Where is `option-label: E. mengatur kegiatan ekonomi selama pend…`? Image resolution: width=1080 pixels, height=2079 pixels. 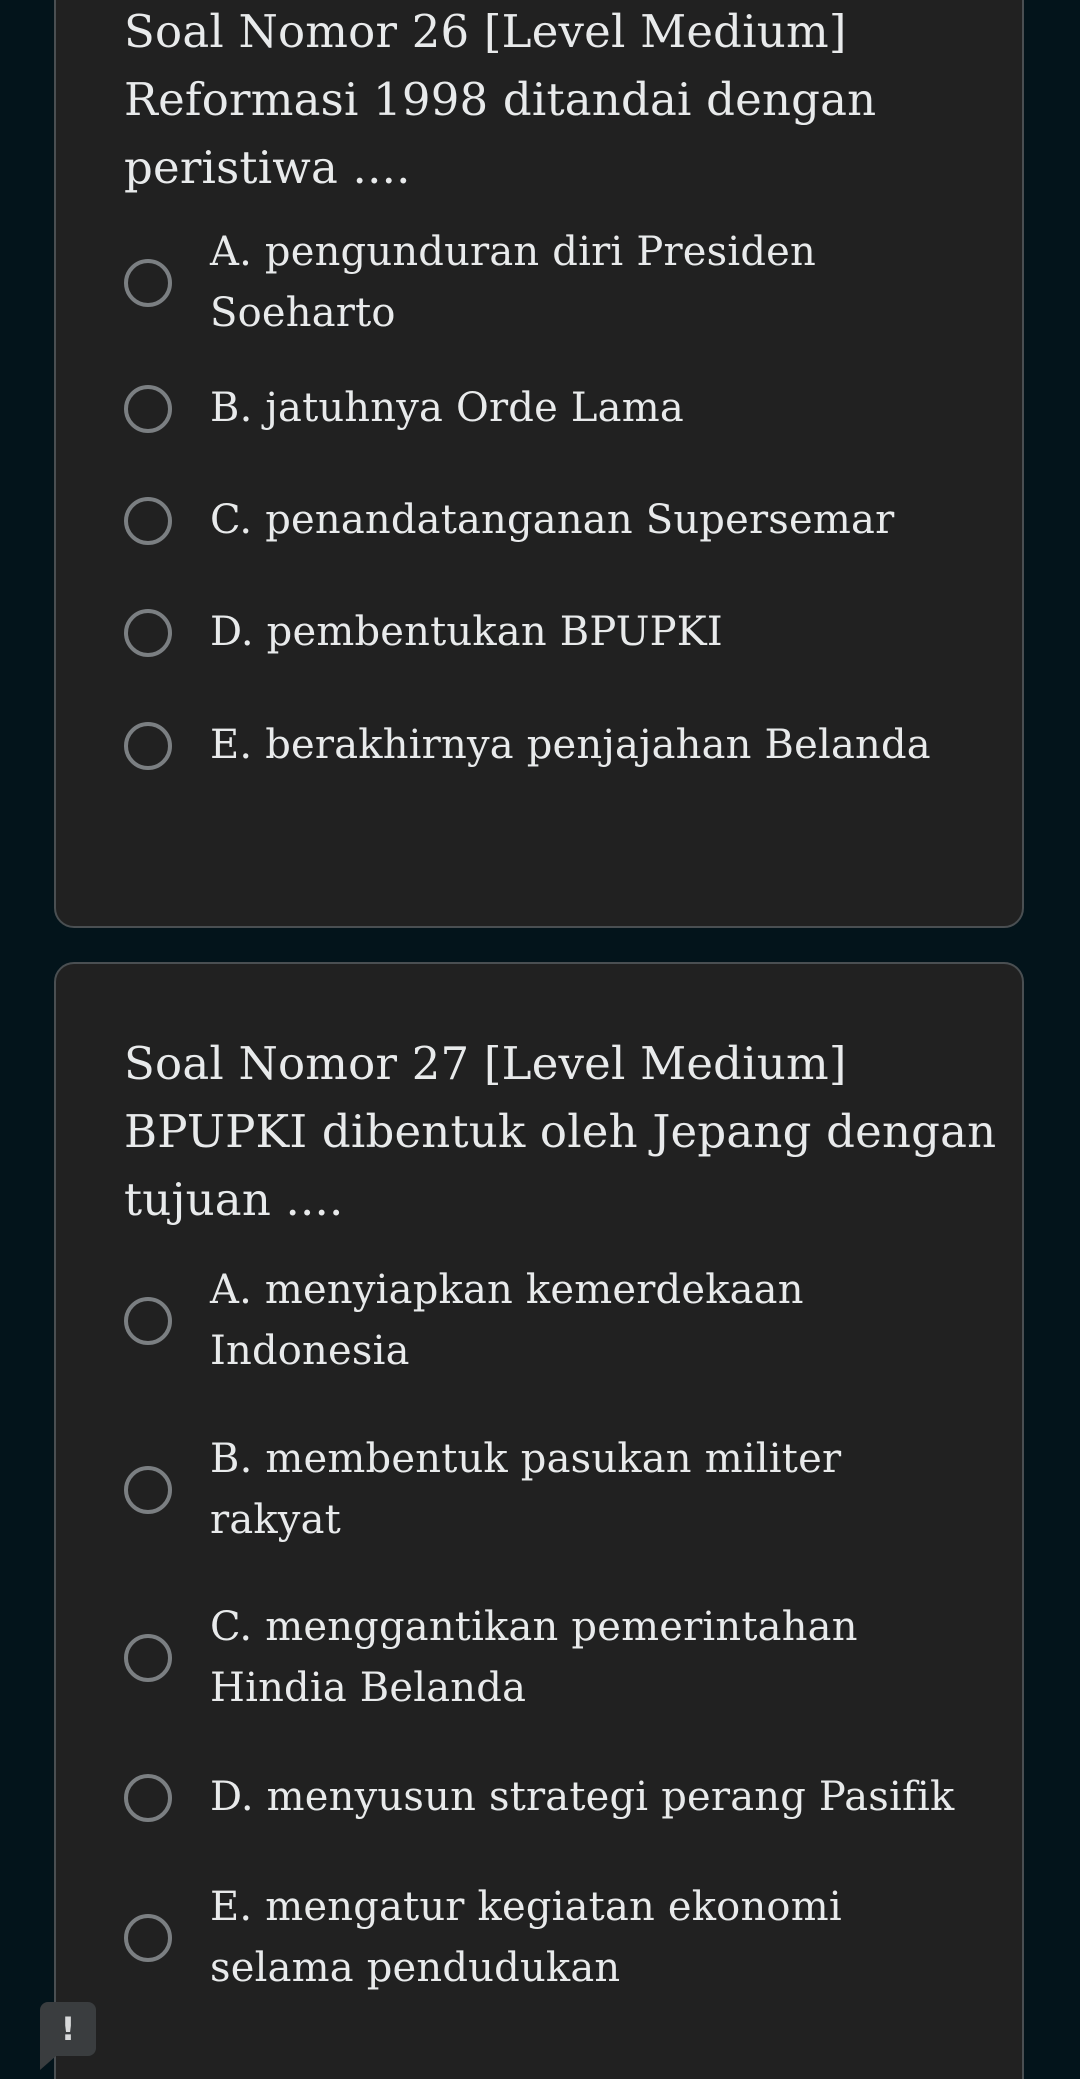 option-label: E. mengatur kegiatan ekonomi selama pend… is located at coordinates (526, 1938).